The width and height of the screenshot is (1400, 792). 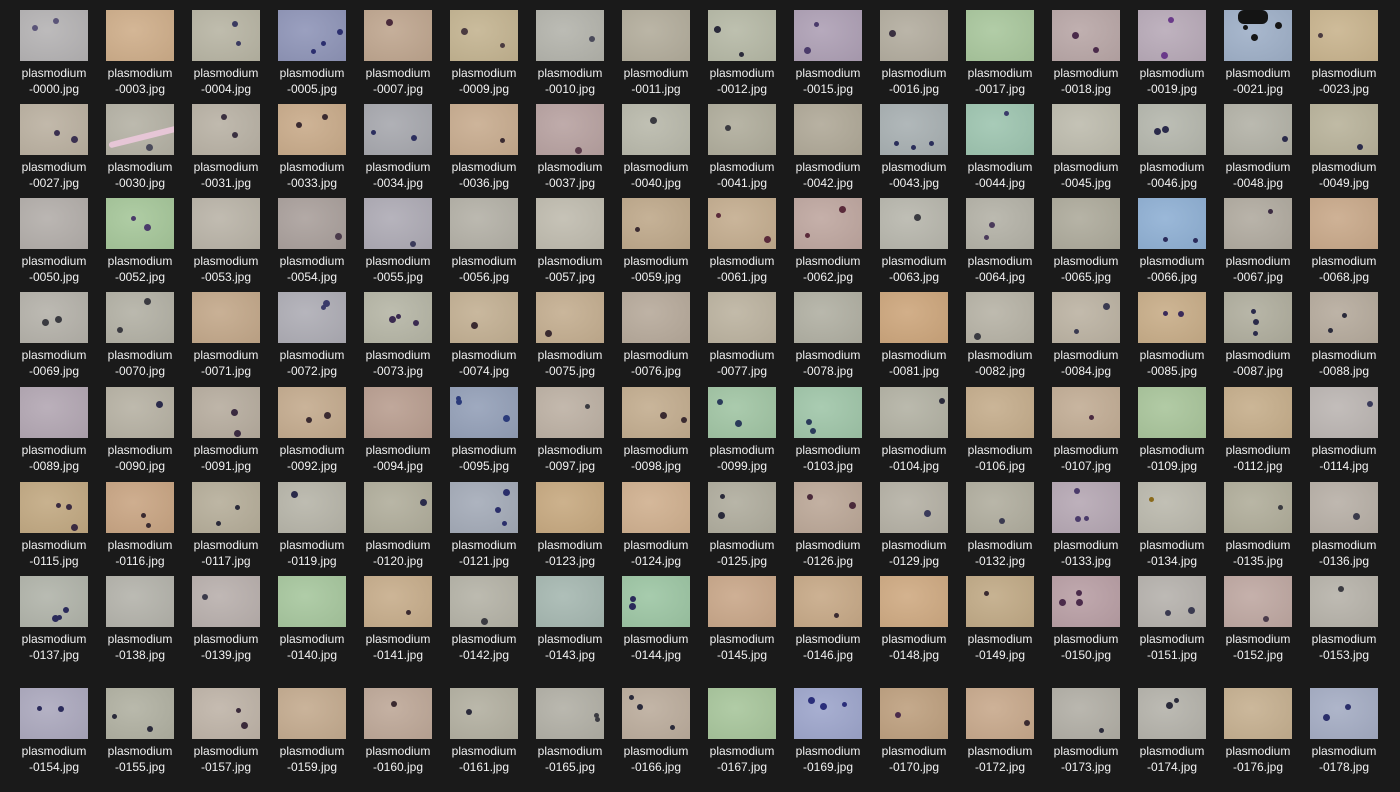 What do you see at coordinates (140, 336) in the screenshot?
I see `file-tile: plasmodium -0070.jpg` at bounding box center [140, 336].